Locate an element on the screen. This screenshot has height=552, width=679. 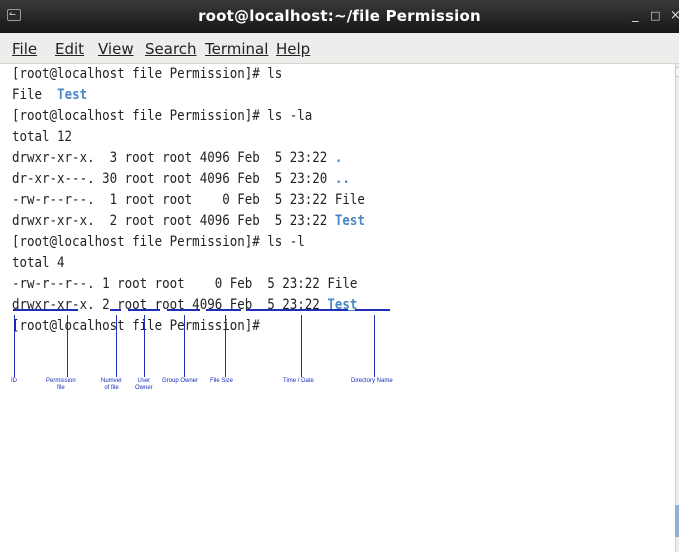
terminal-line: File Test is located at coordinates (49, 95).